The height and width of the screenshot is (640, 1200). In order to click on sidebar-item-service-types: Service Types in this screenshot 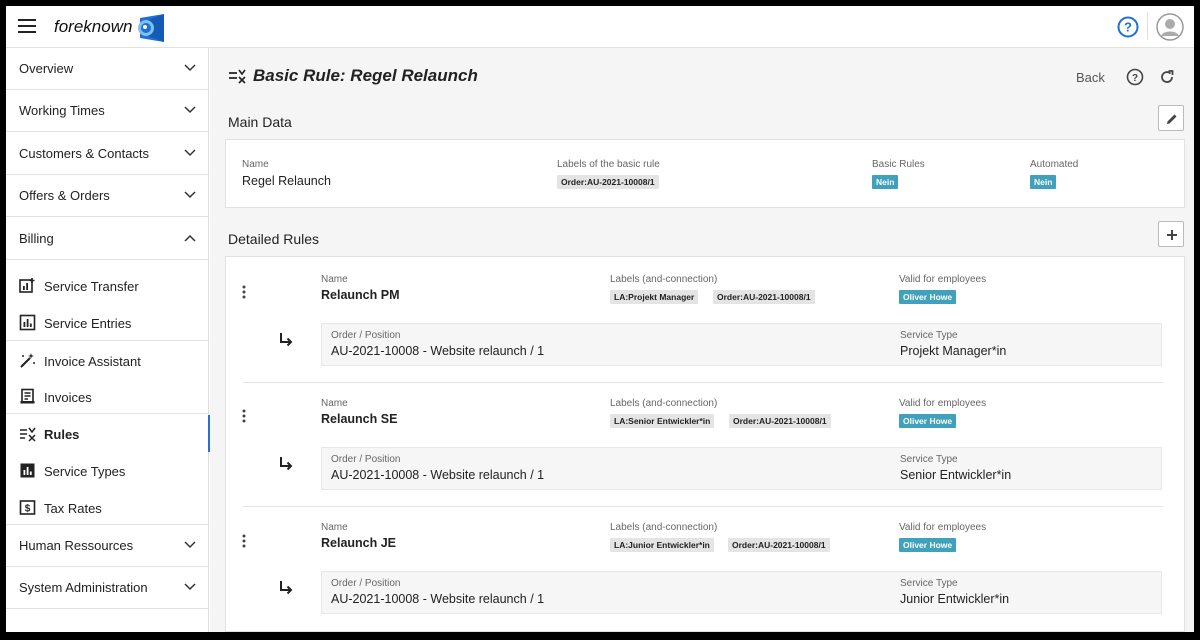, I will do `click(107, 470)`.